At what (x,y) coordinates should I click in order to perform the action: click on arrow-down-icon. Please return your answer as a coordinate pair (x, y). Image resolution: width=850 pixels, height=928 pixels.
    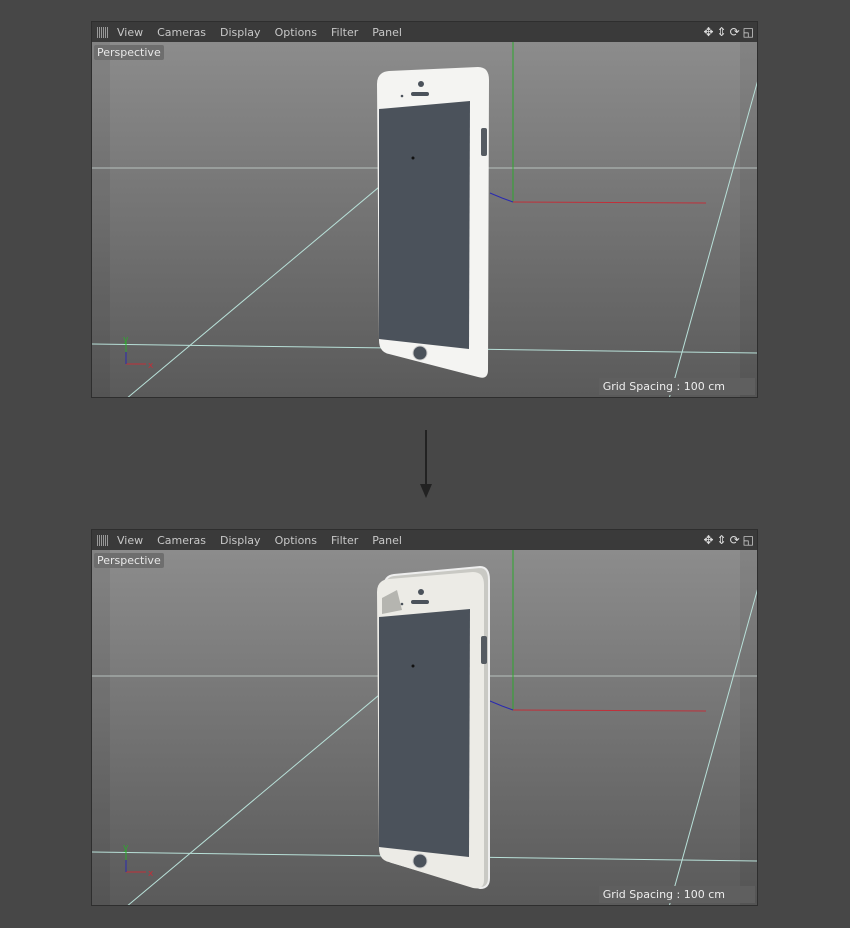
    Looking at the image, I should click on (426, 464).